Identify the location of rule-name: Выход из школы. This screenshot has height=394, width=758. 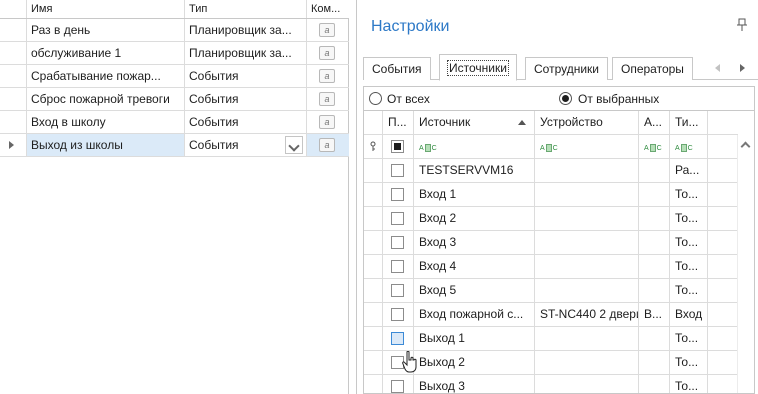
(106, 145).